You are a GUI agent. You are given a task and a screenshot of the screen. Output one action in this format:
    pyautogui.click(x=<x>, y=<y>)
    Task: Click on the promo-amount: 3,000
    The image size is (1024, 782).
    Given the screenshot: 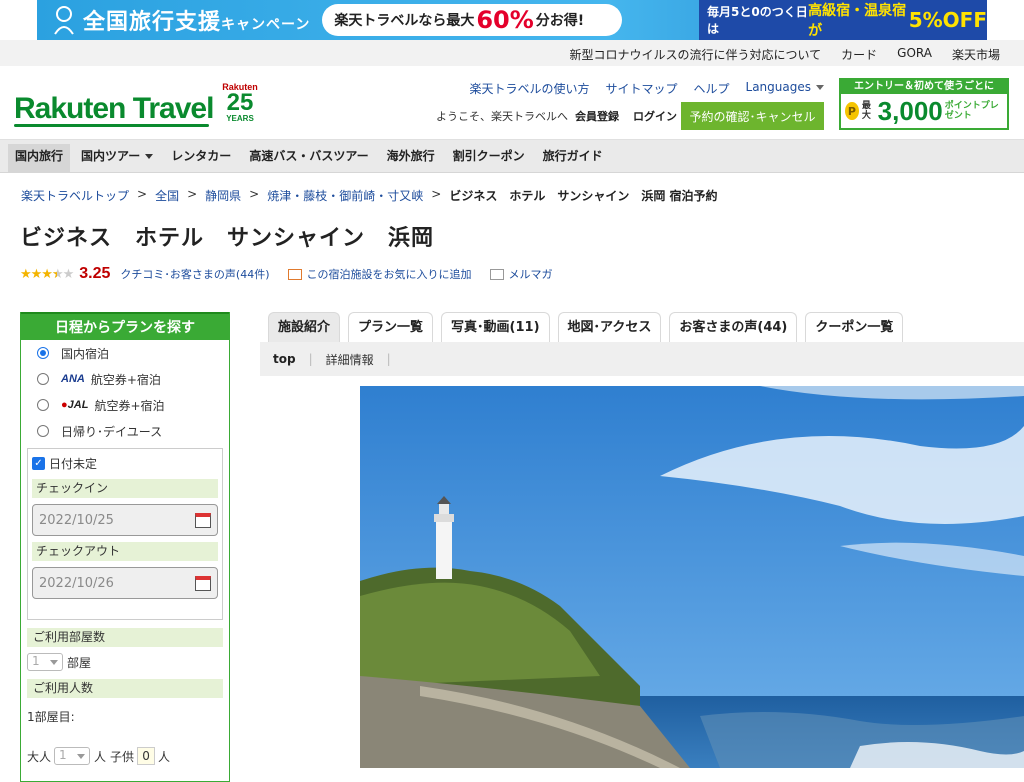 What is the action you would take?
    pyautogui.click(x=910, y=110)
    